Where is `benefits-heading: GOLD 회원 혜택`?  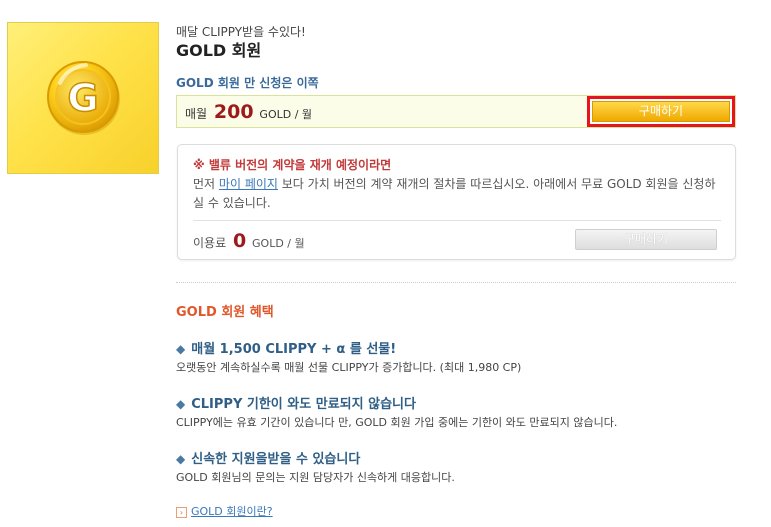
benefits-heading: GOLD 회원 혜택 is located at coordinates (225, 312).